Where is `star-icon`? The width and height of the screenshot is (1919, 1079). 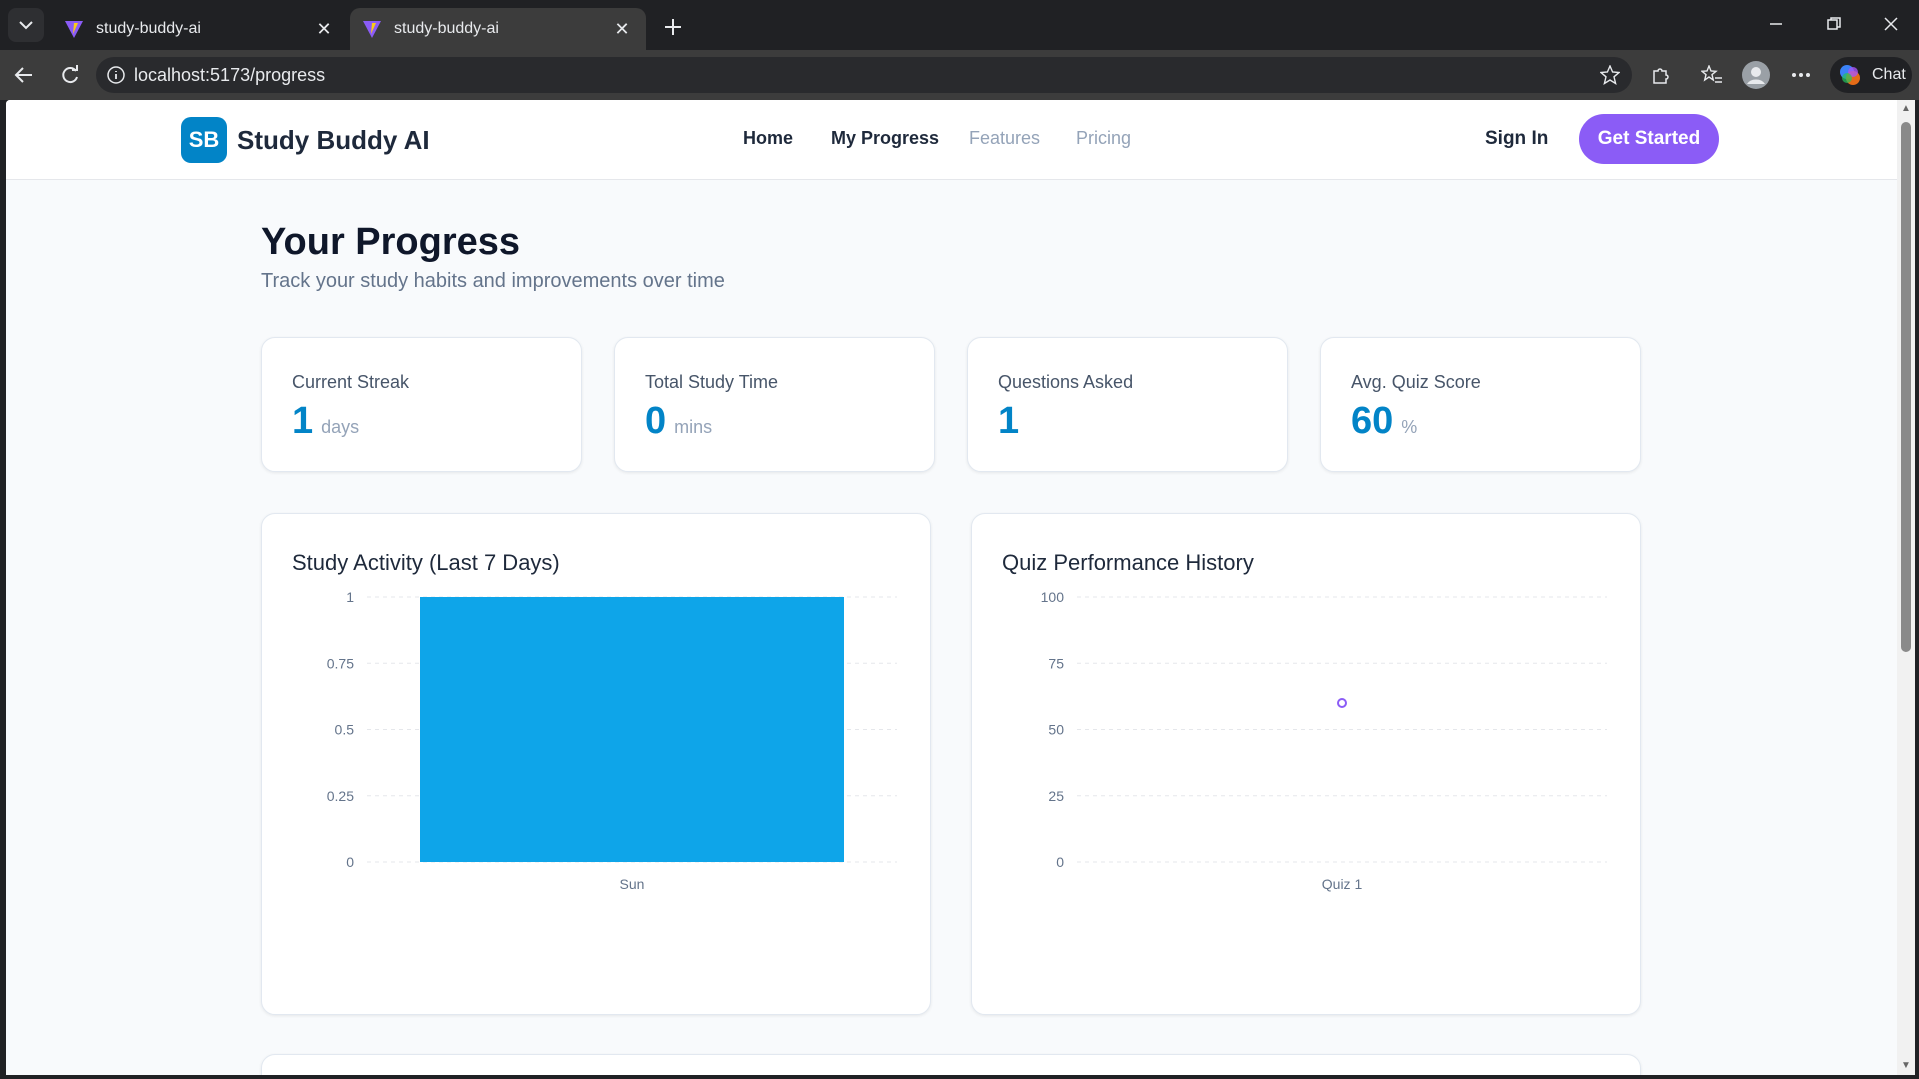 star-icon is located at coordinates (1610, 75).